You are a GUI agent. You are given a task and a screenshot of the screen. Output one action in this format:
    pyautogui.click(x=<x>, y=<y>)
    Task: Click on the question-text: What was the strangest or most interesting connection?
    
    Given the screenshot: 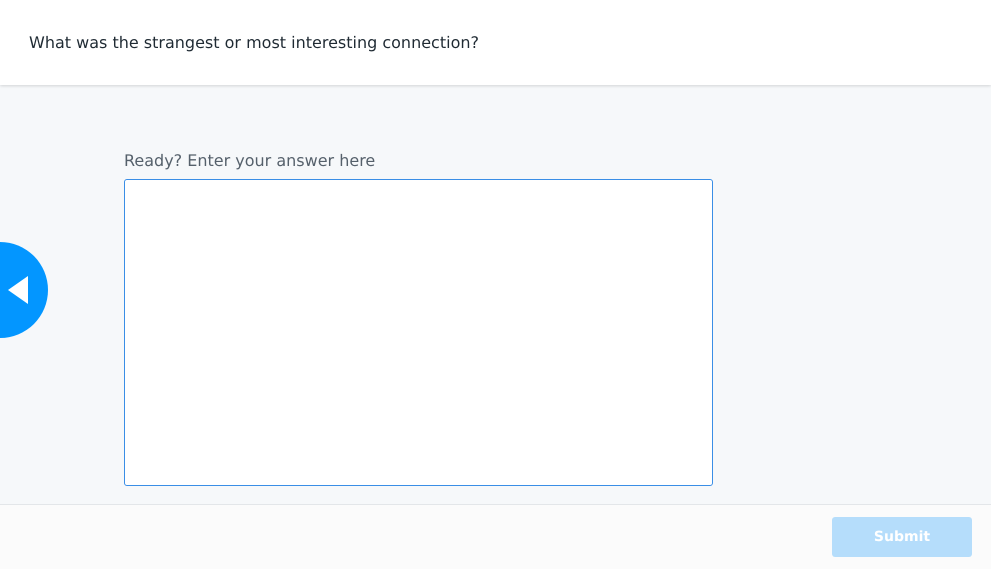 What is the action you would take?
    pyautogui.click(x=254, y=42)
    